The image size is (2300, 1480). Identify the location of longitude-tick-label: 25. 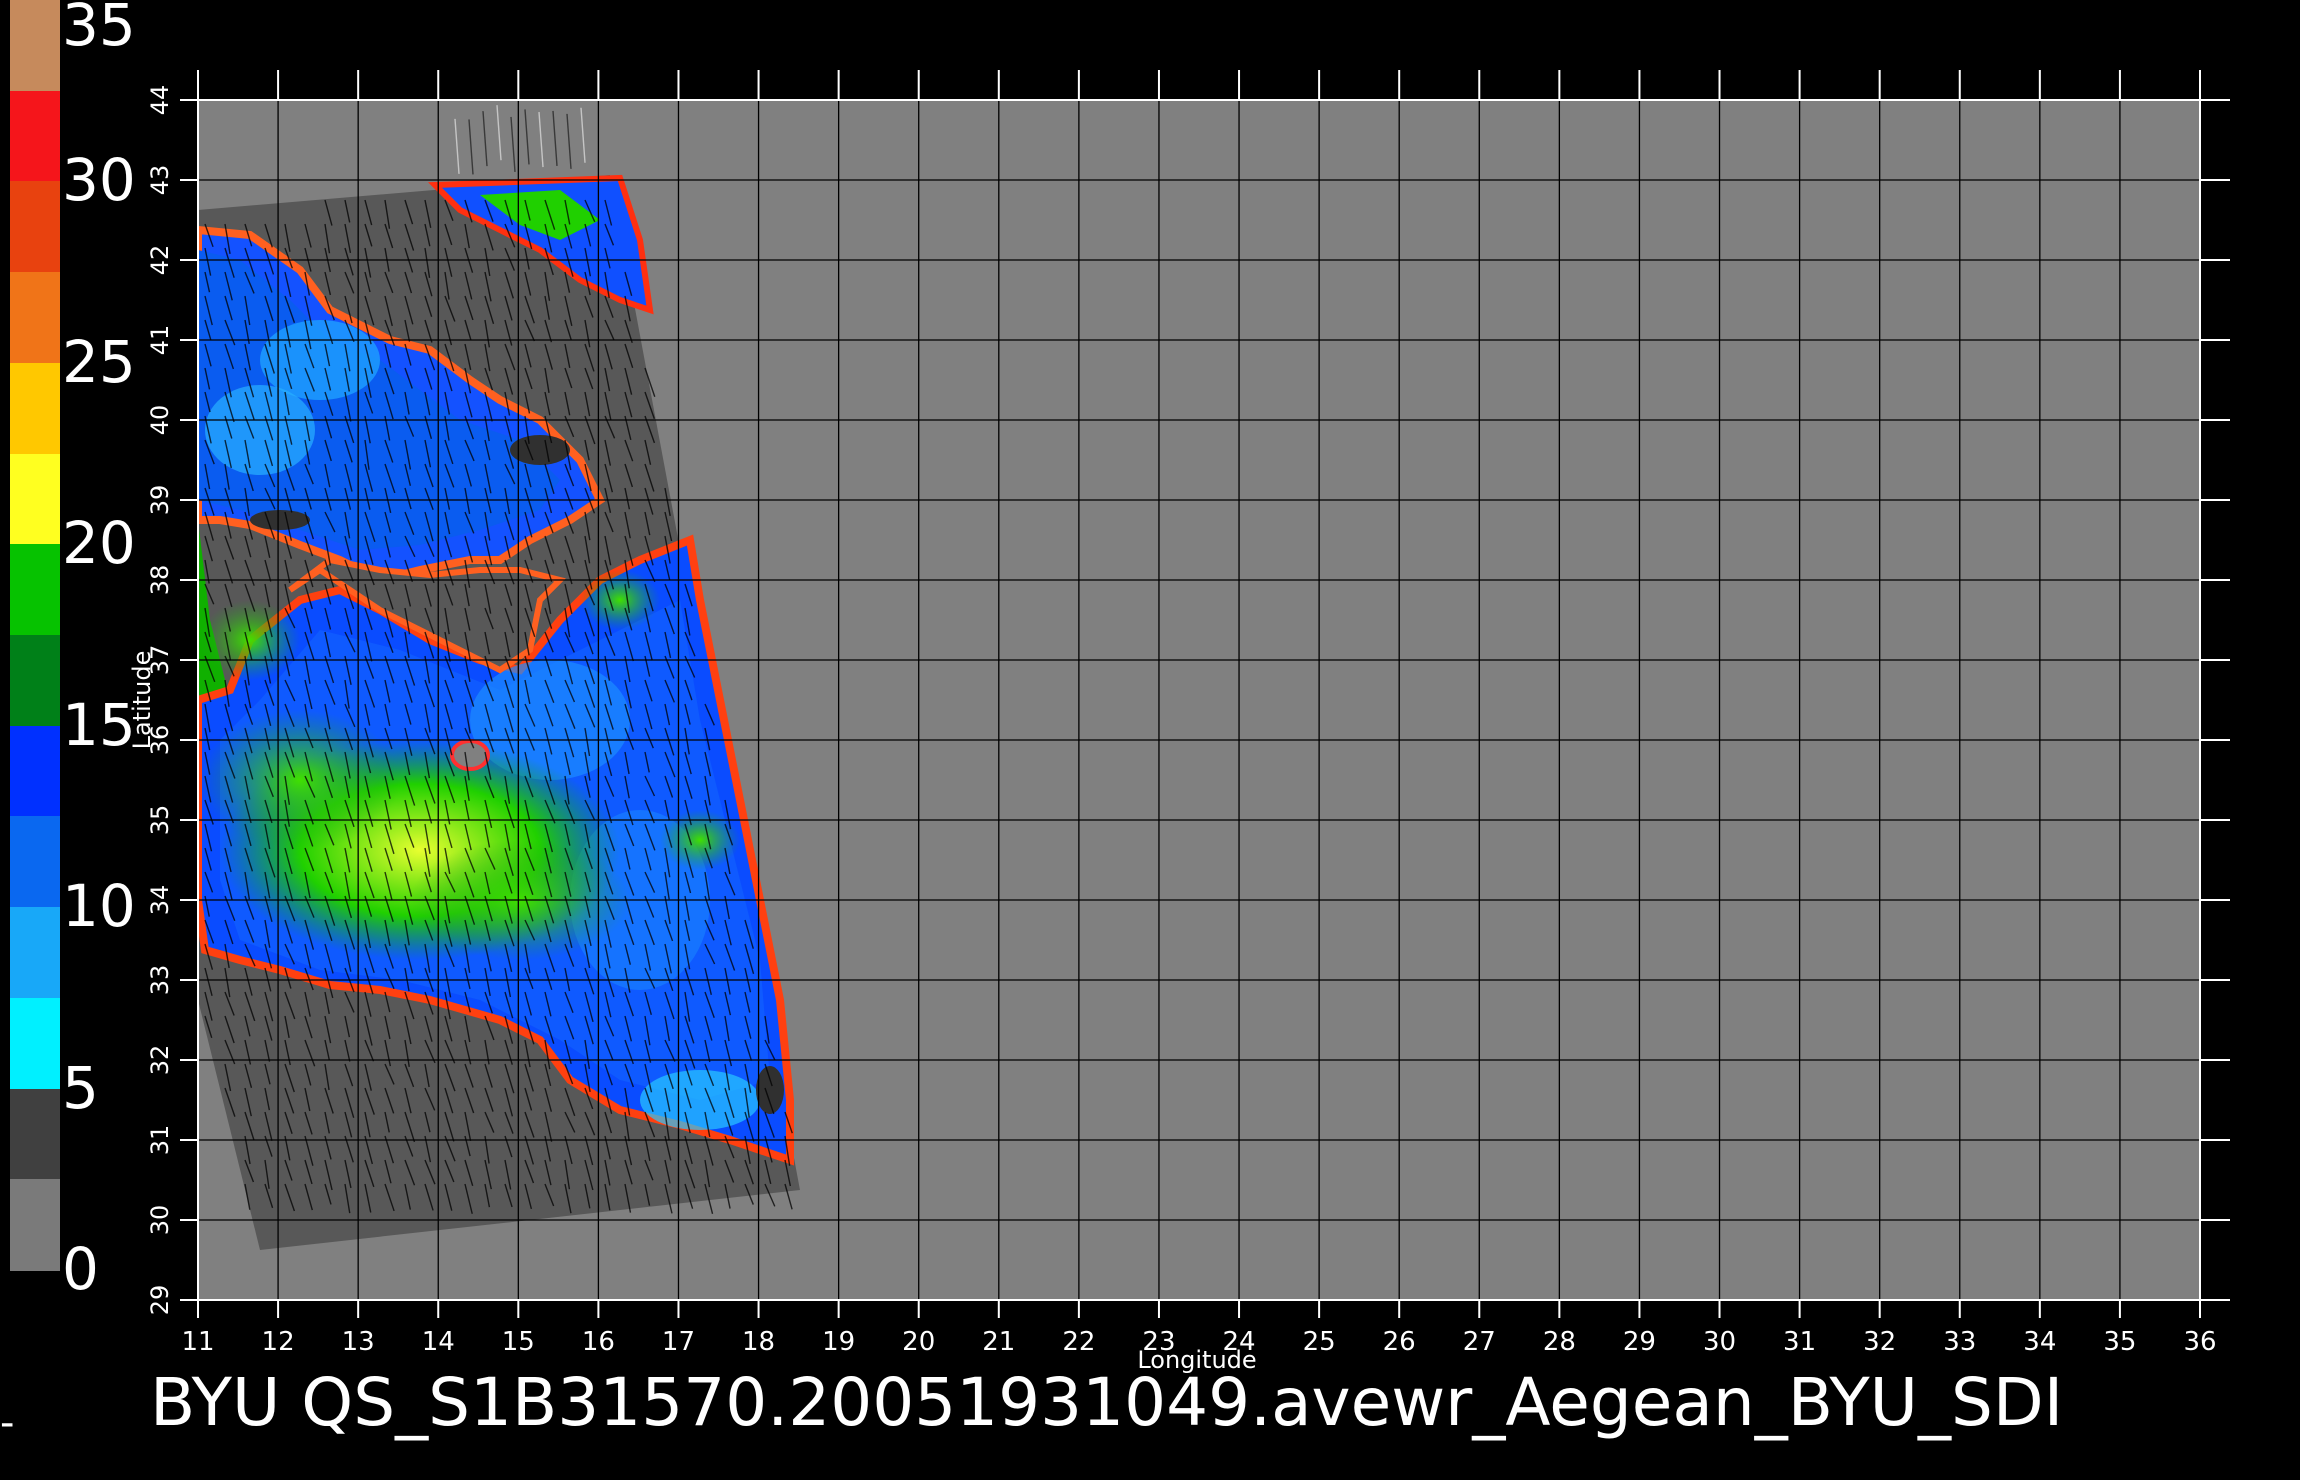
(1319, 1342).